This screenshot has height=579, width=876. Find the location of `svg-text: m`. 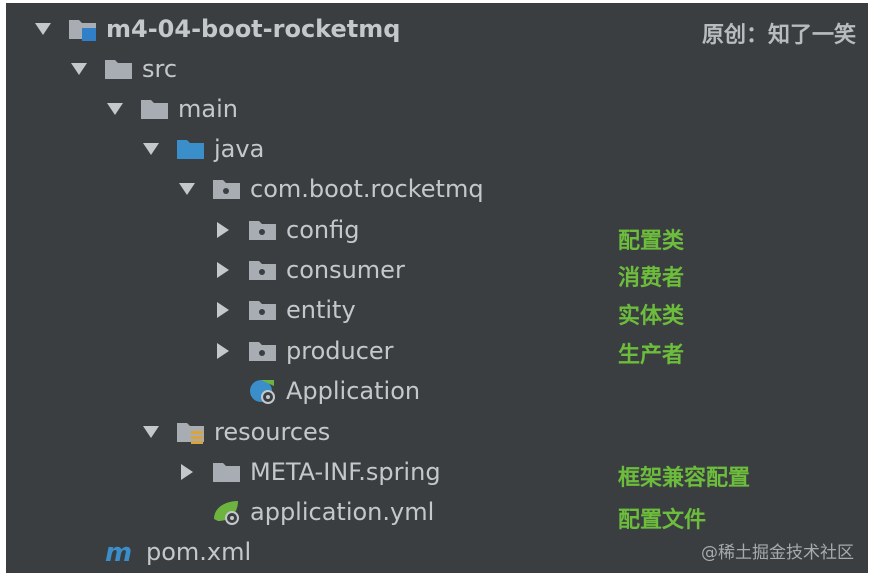

svg-text: m is located at coordinates (118, 552).